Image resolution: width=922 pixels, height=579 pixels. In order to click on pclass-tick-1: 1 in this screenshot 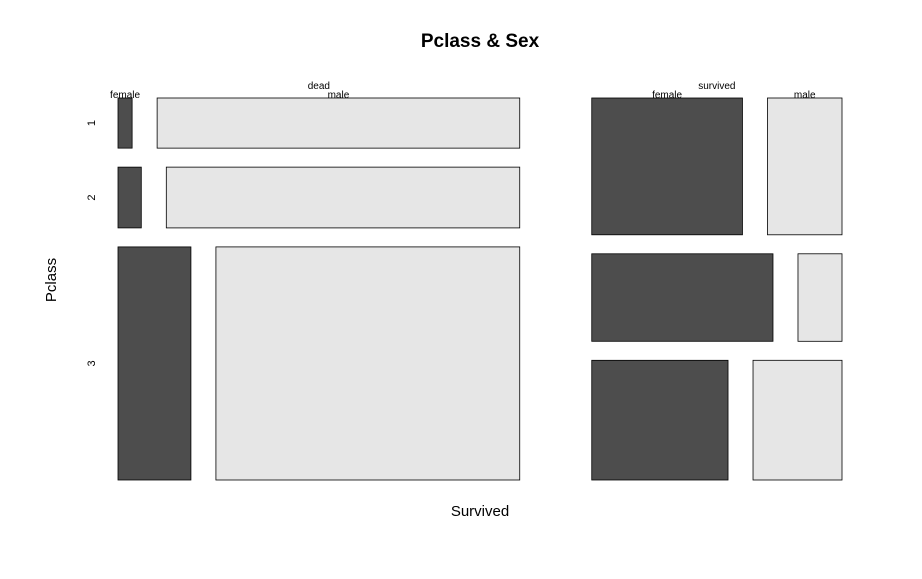, I will do `click(92, 123)`.